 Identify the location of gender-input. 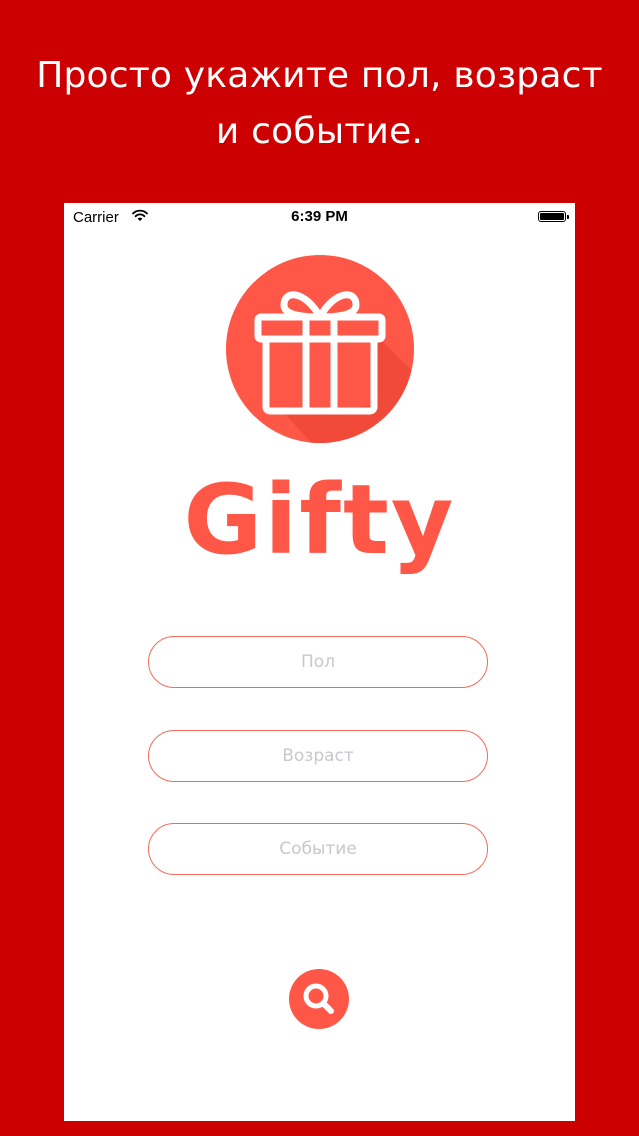
(318, 662).